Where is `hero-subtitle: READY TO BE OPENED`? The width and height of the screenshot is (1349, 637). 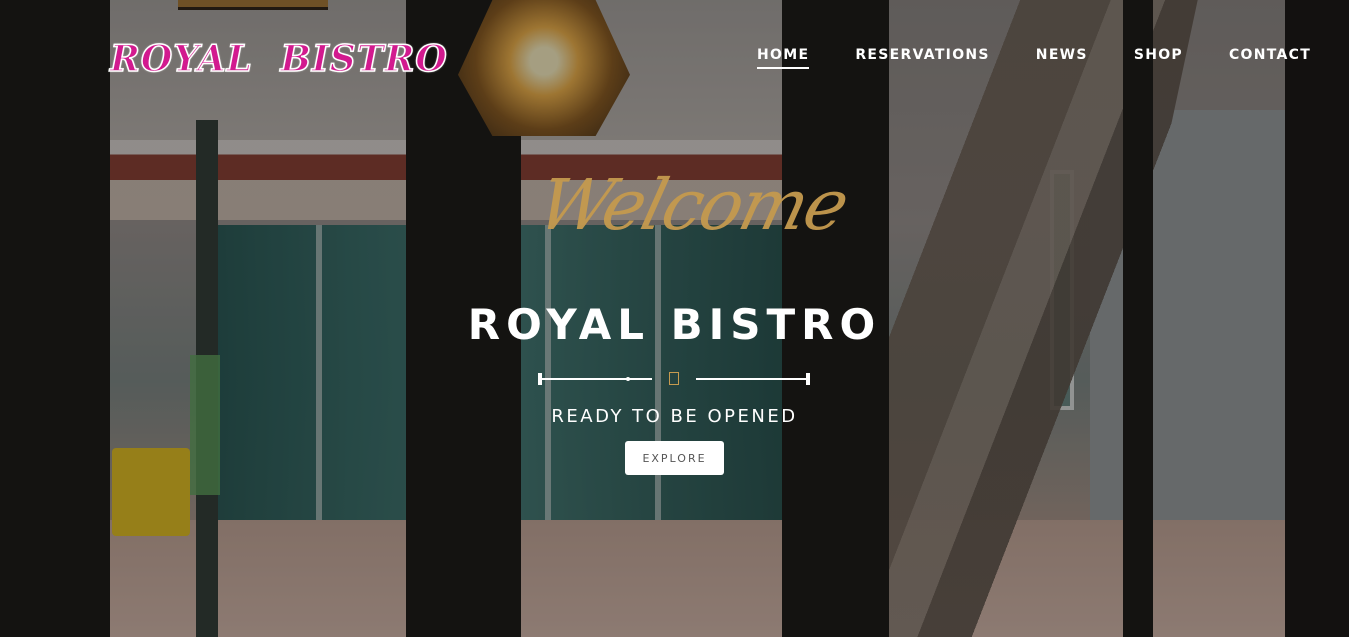 hero-subtitle: READY TO BE OPENED is located at coordinates (674, 416).